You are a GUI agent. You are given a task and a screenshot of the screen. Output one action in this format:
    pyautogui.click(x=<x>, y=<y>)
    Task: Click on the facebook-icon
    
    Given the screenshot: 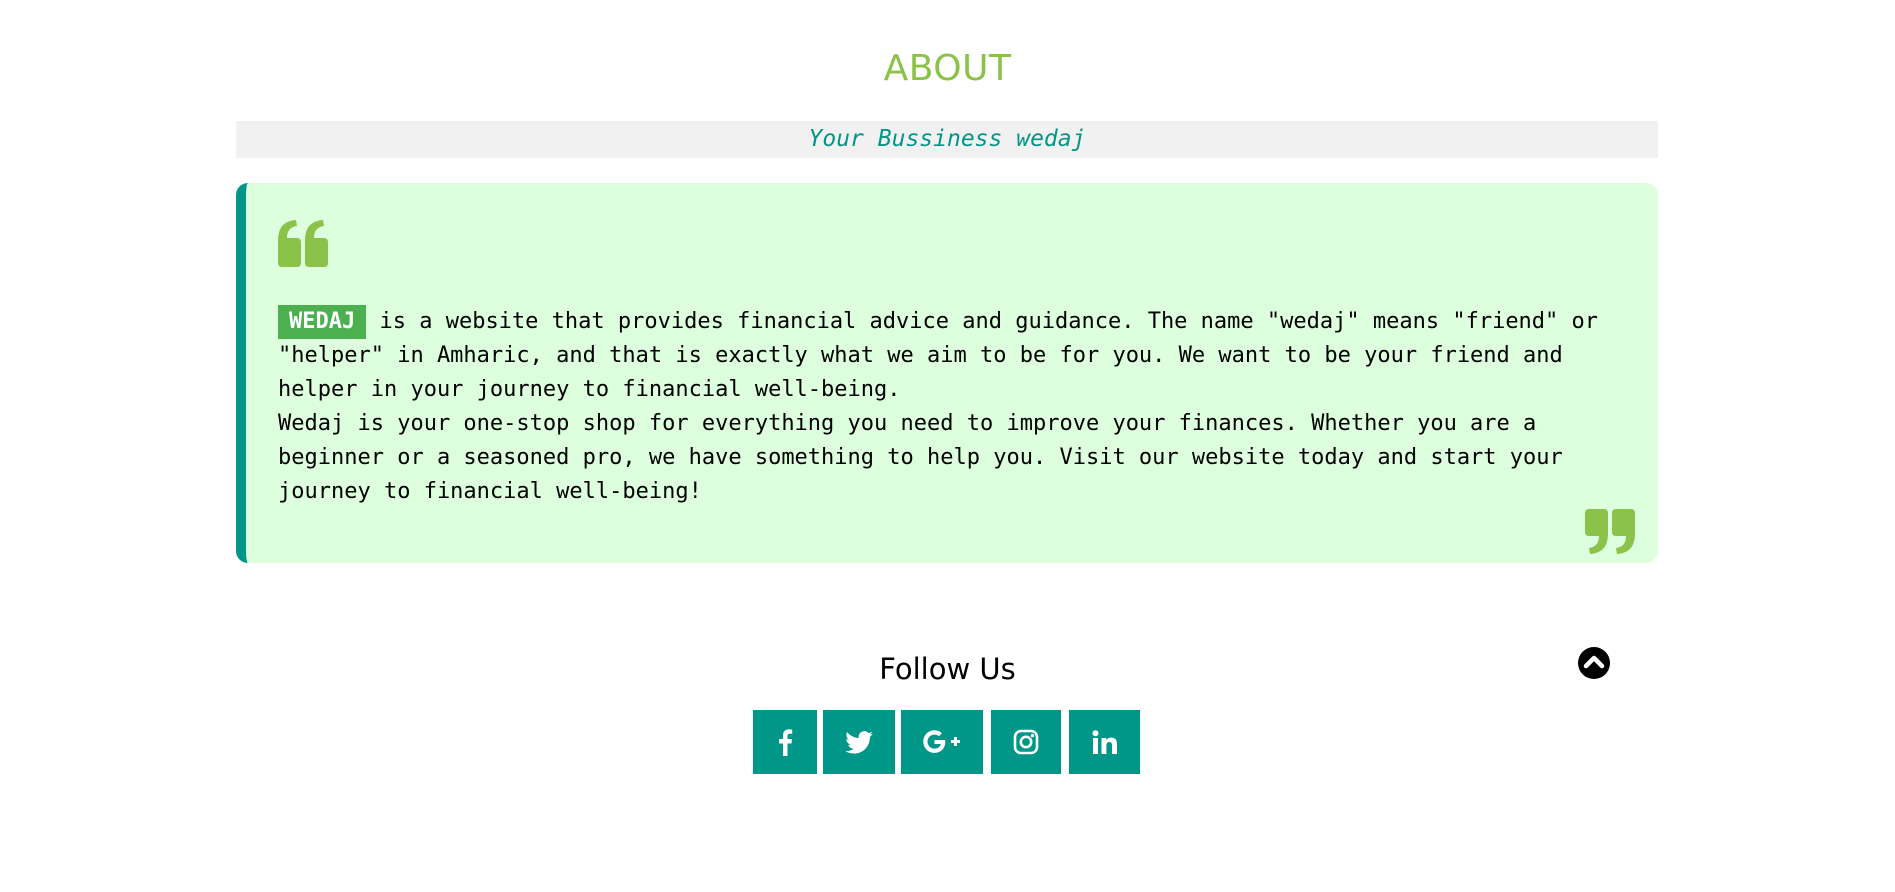 What is the action you would take?
    pyautogui.click(x=786, y=742)
    